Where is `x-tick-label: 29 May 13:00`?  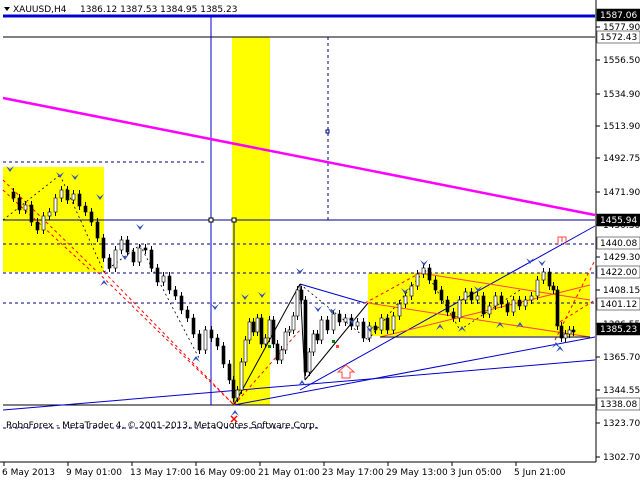 x-tick-label: 29 May 13:00 is located at coordinates (417, 473).